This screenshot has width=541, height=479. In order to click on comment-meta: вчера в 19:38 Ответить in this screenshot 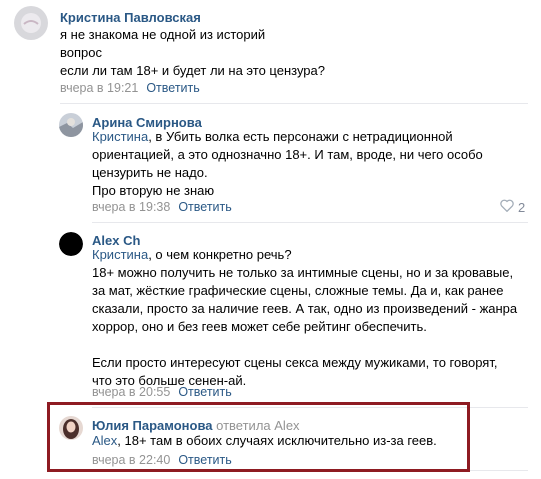, I will do `click(162, 207)`.